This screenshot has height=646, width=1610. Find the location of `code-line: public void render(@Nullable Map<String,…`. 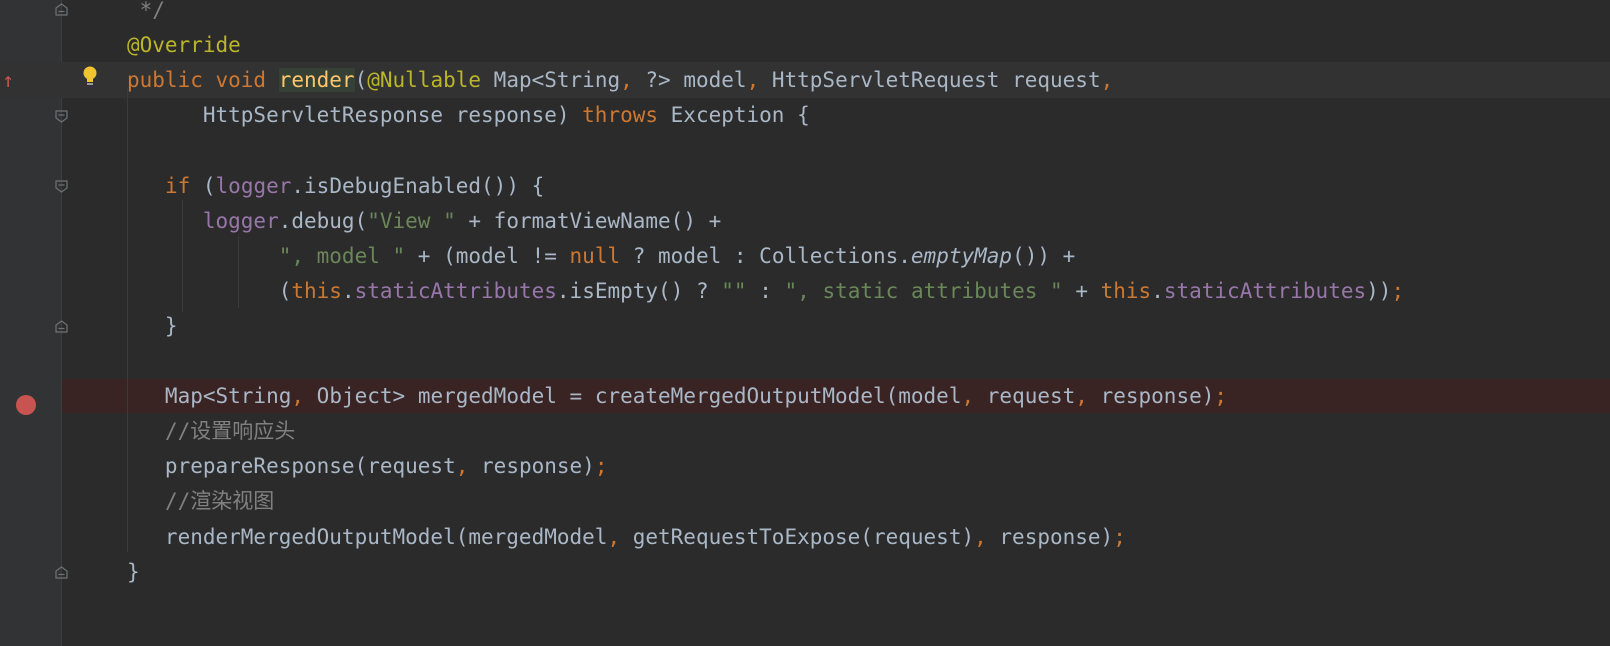

code-line: public void render(@Nullable Map<String,… is located at coordinates (805, 80).